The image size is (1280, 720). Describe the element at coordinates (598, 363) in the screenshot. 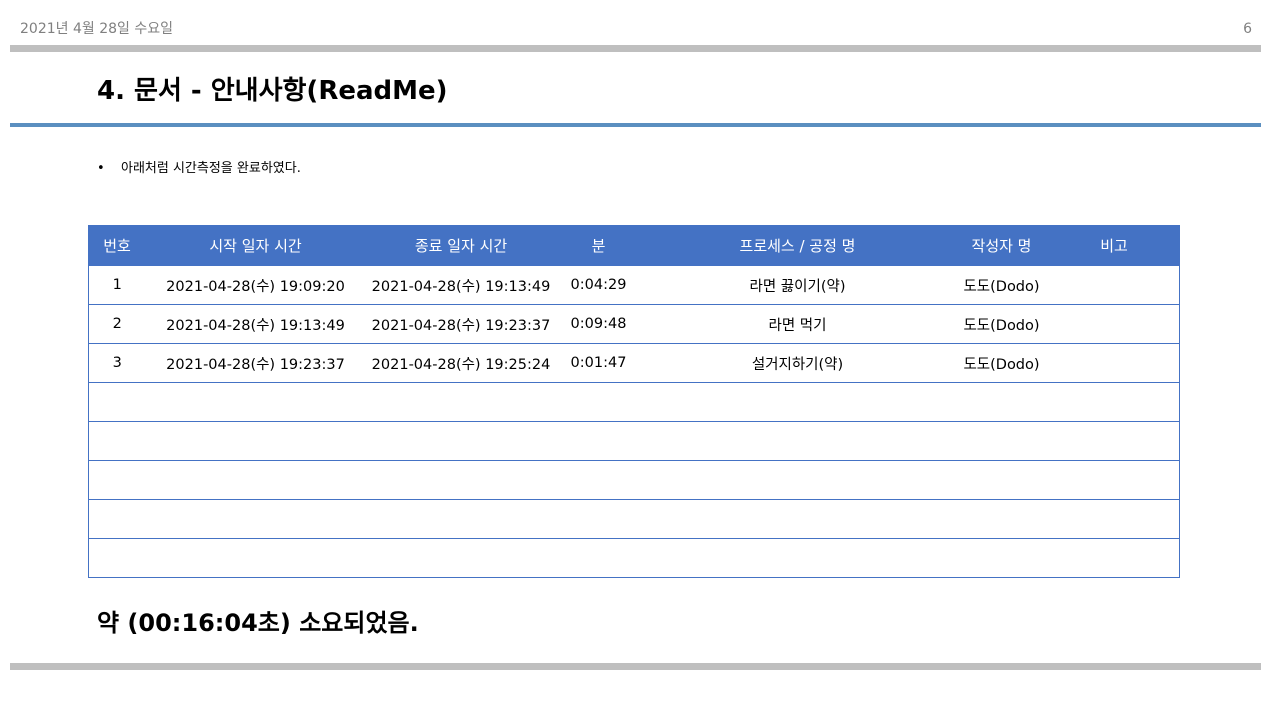

I see `table-cell: 0:01:47` at that location.